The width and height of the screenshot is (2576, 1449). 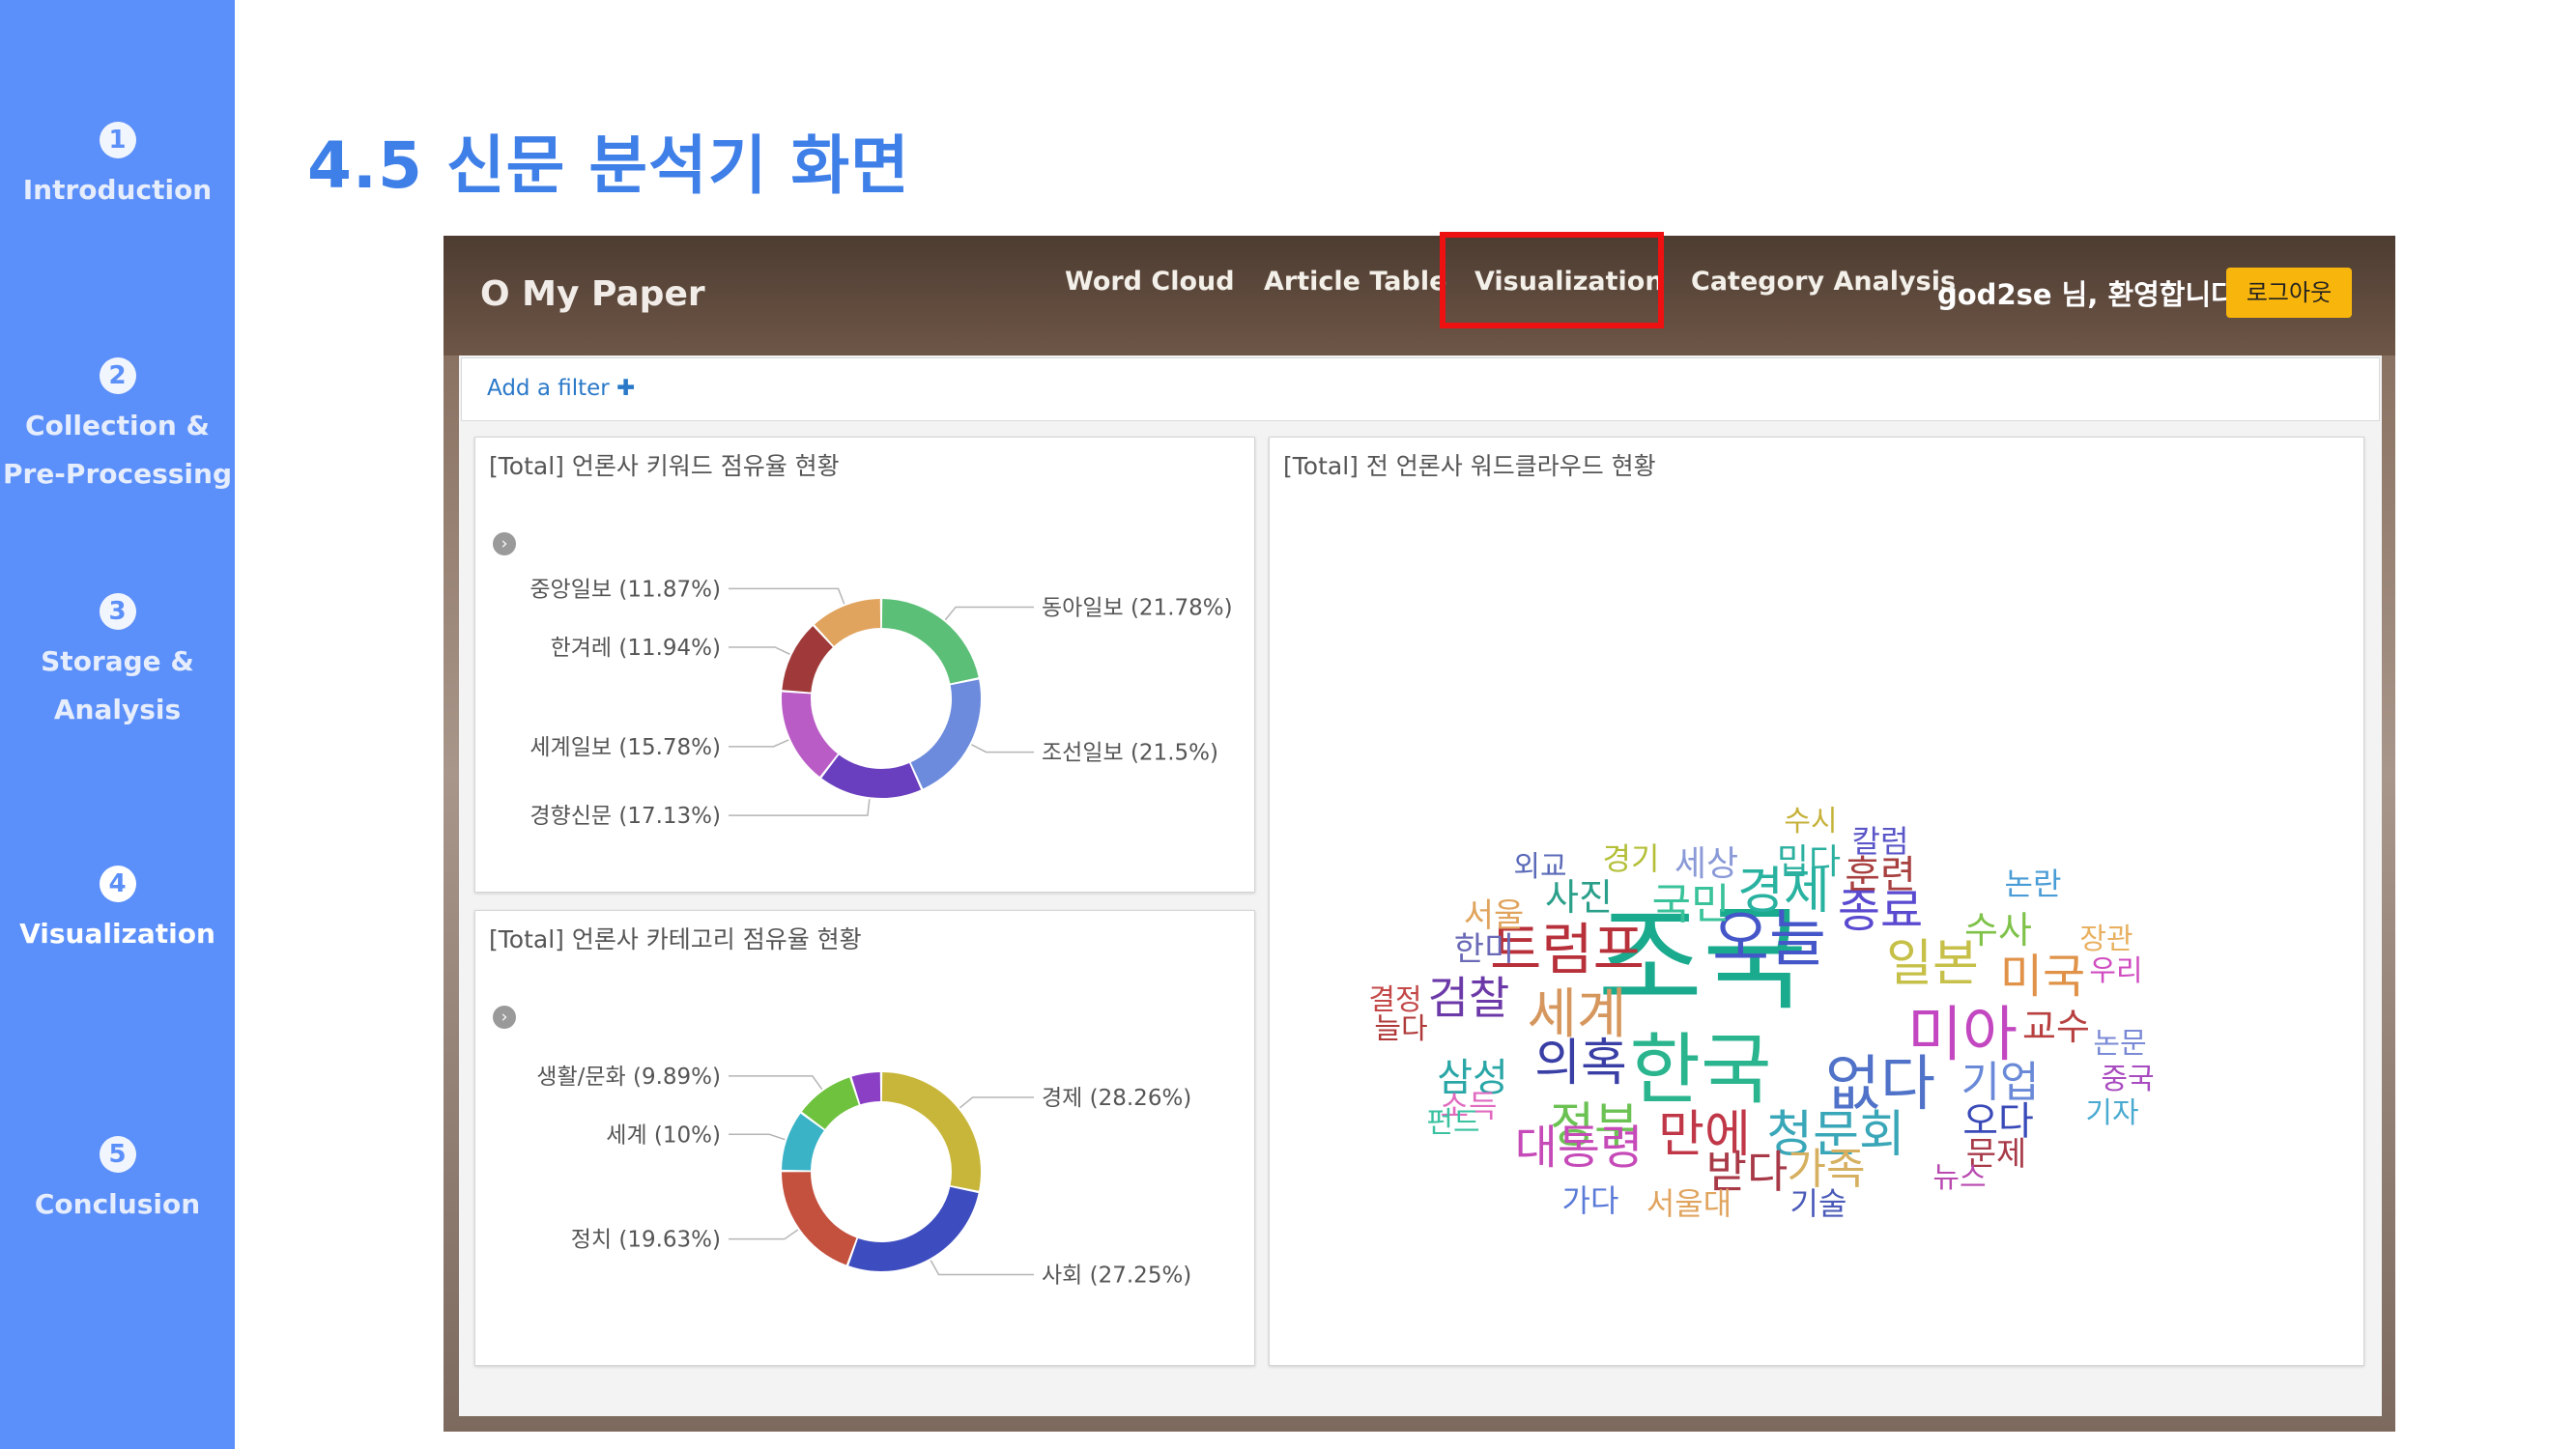 I want to click on section-label: Collection &, so click(x=118, y=425).